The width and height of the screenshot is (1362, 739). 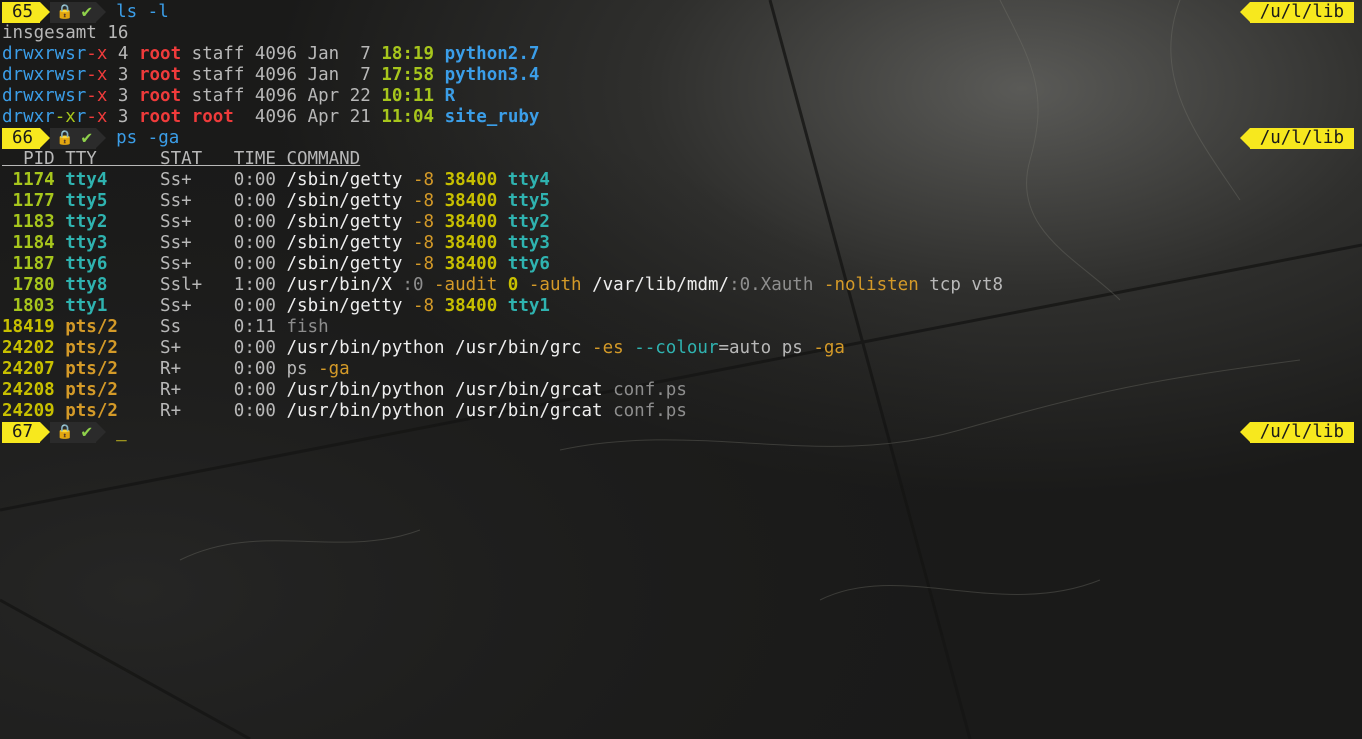 What do you see at coordinates (682, 432) in the screenshot?
I see `prompt-line: 67 🔒 ✔ _/u/l/lib` at bounding box center [682, 432].